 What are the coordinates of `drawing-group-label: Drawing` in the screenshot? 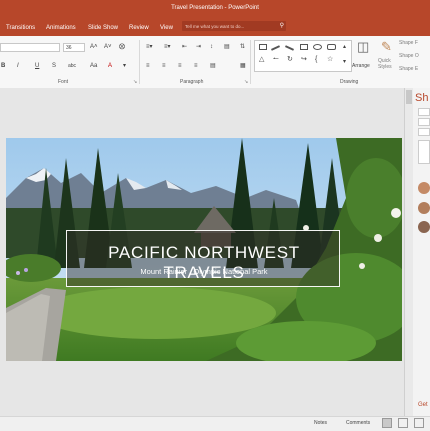 It's located at (349, 82).